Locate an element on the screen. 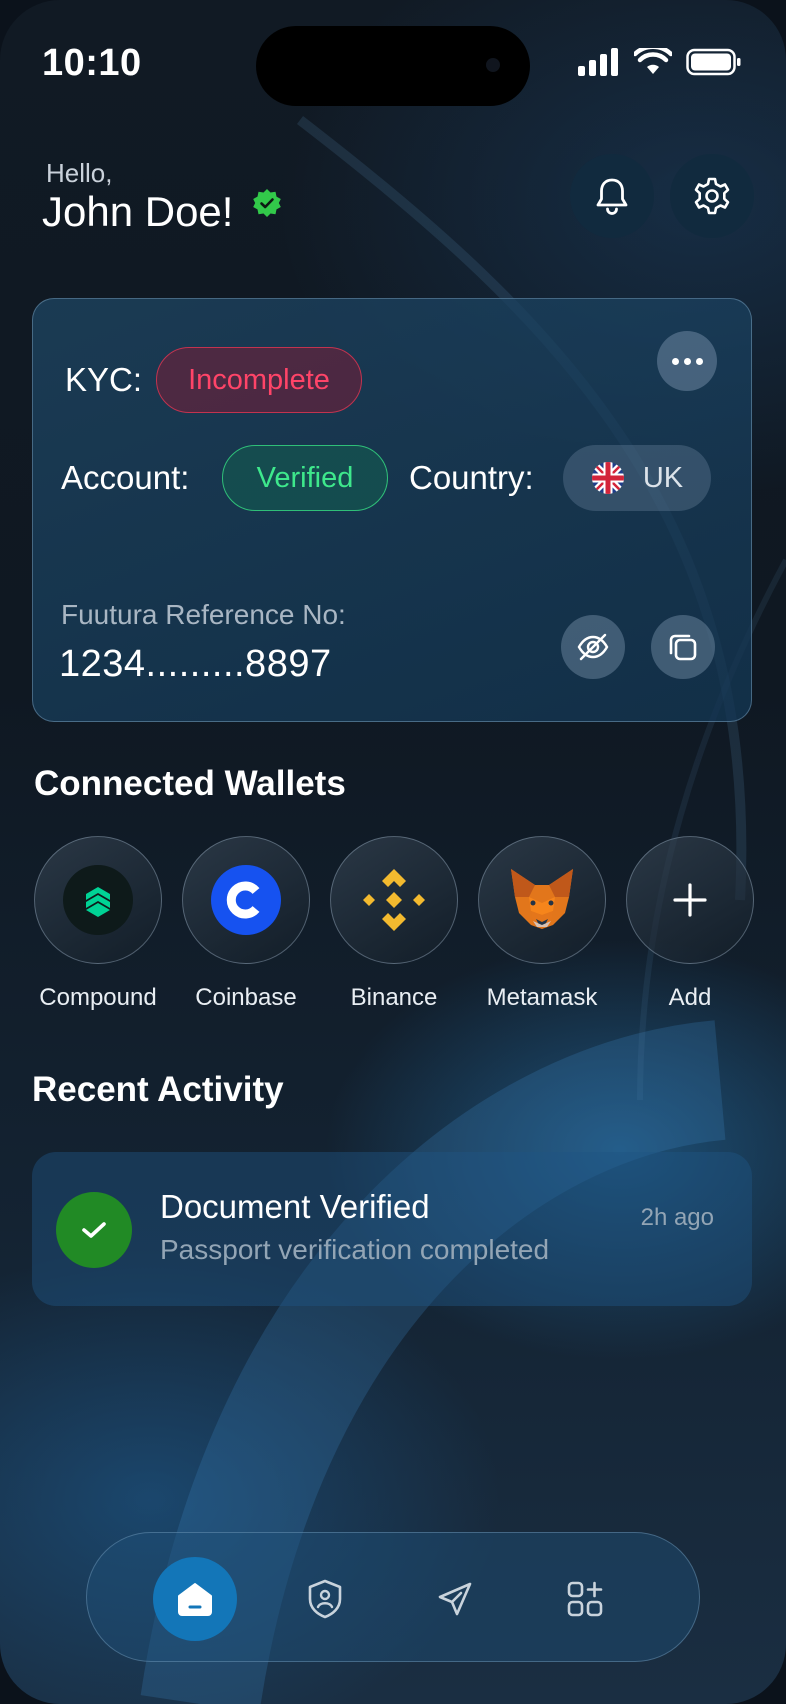 This screenshot has height=1704, width=786. eye-off-icon is located at coordinates (593, 647).